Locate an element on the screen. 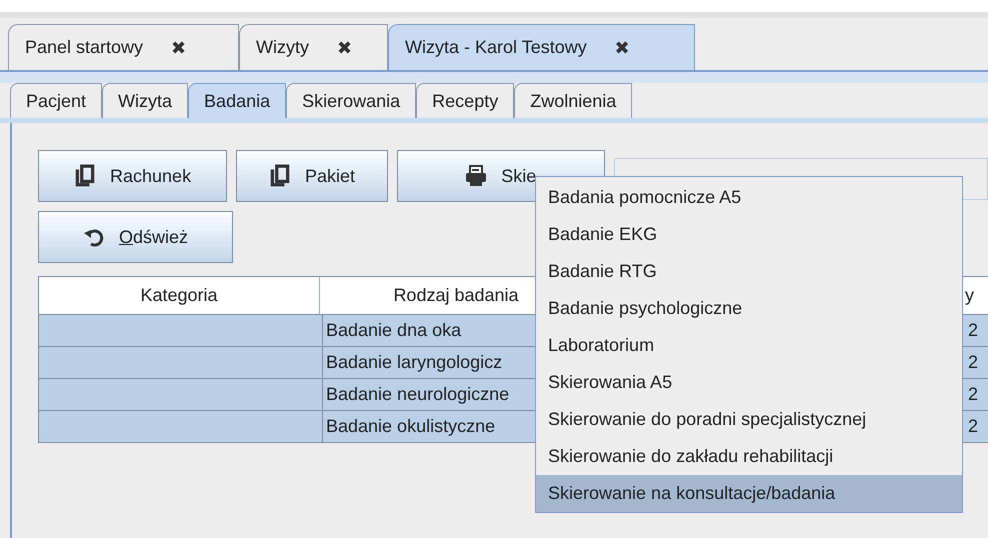  tab: Skierowania is located at coordinates (351, 100).